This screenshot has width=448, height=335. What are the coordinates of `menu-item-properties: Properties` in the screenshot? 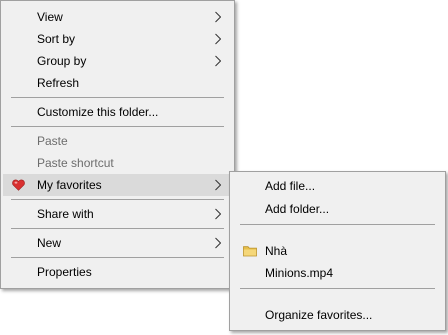 It's located at (117, 272).